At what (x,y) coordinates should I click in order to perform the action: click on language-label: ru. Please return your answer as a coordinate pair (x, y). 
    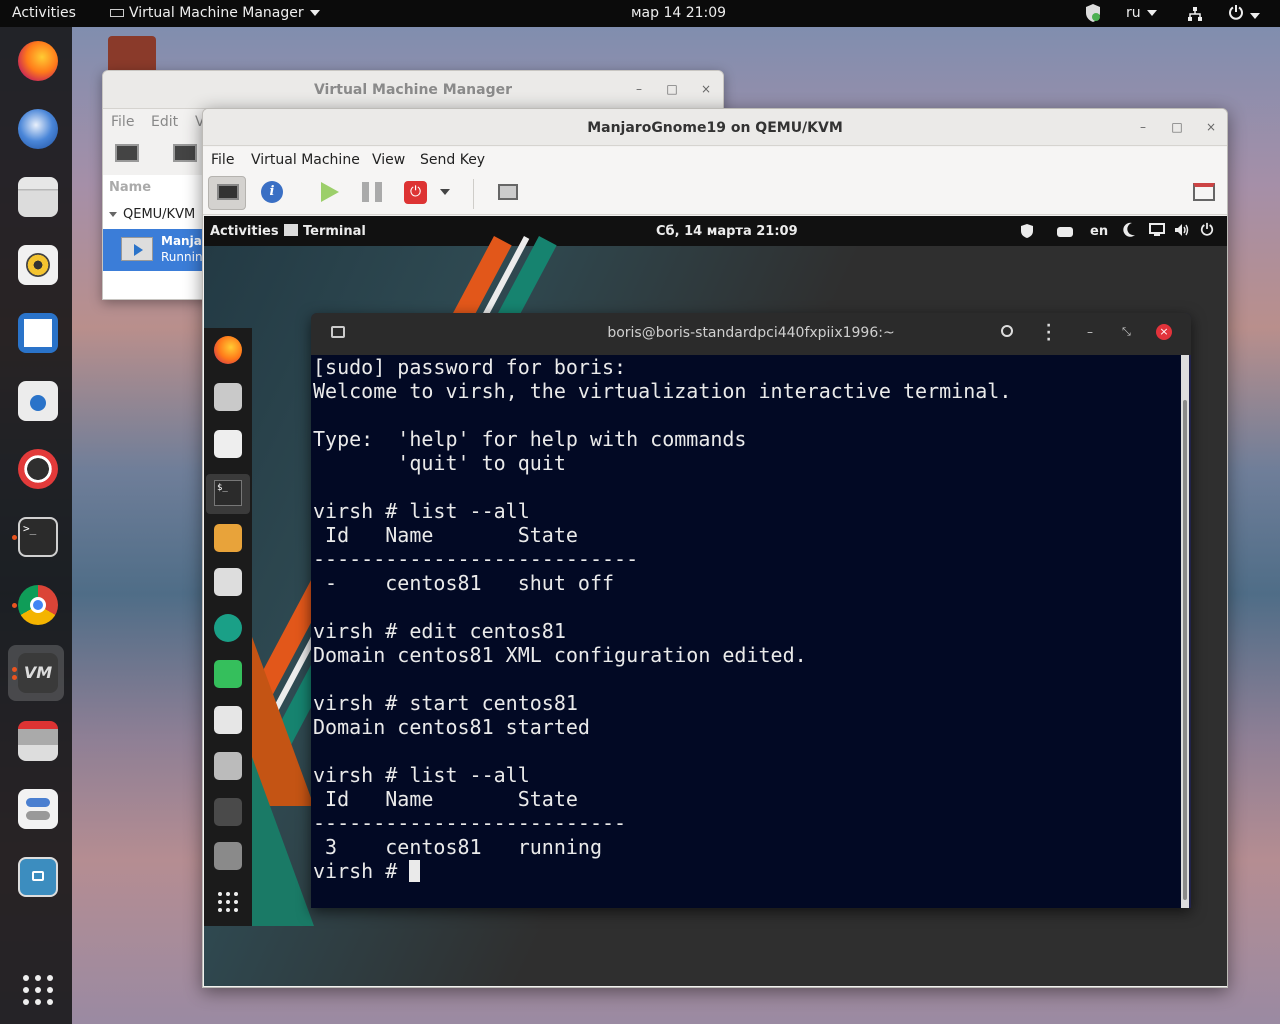
    Looking at the image, I should click on (1133, 13).